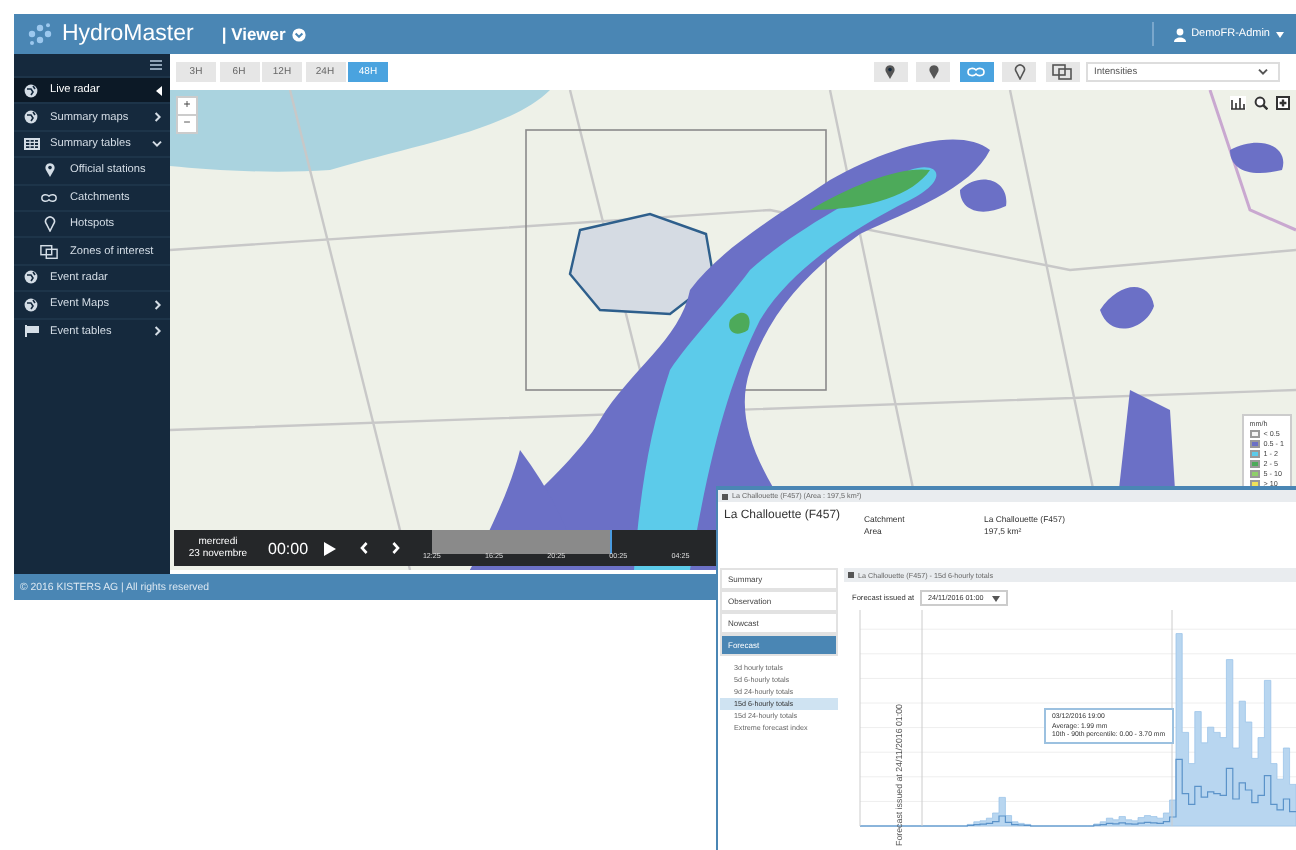 The width and height of the screenshot is (1296, 850). Describe the element at coordinates (1179, 34) in the screenshot. I see `user-icon` at that location.